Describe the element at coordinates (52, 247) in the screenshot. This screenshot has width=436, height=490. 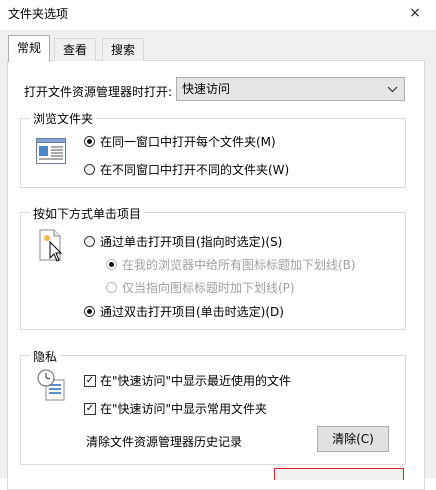
I see `cursor-click-icon` at that location.